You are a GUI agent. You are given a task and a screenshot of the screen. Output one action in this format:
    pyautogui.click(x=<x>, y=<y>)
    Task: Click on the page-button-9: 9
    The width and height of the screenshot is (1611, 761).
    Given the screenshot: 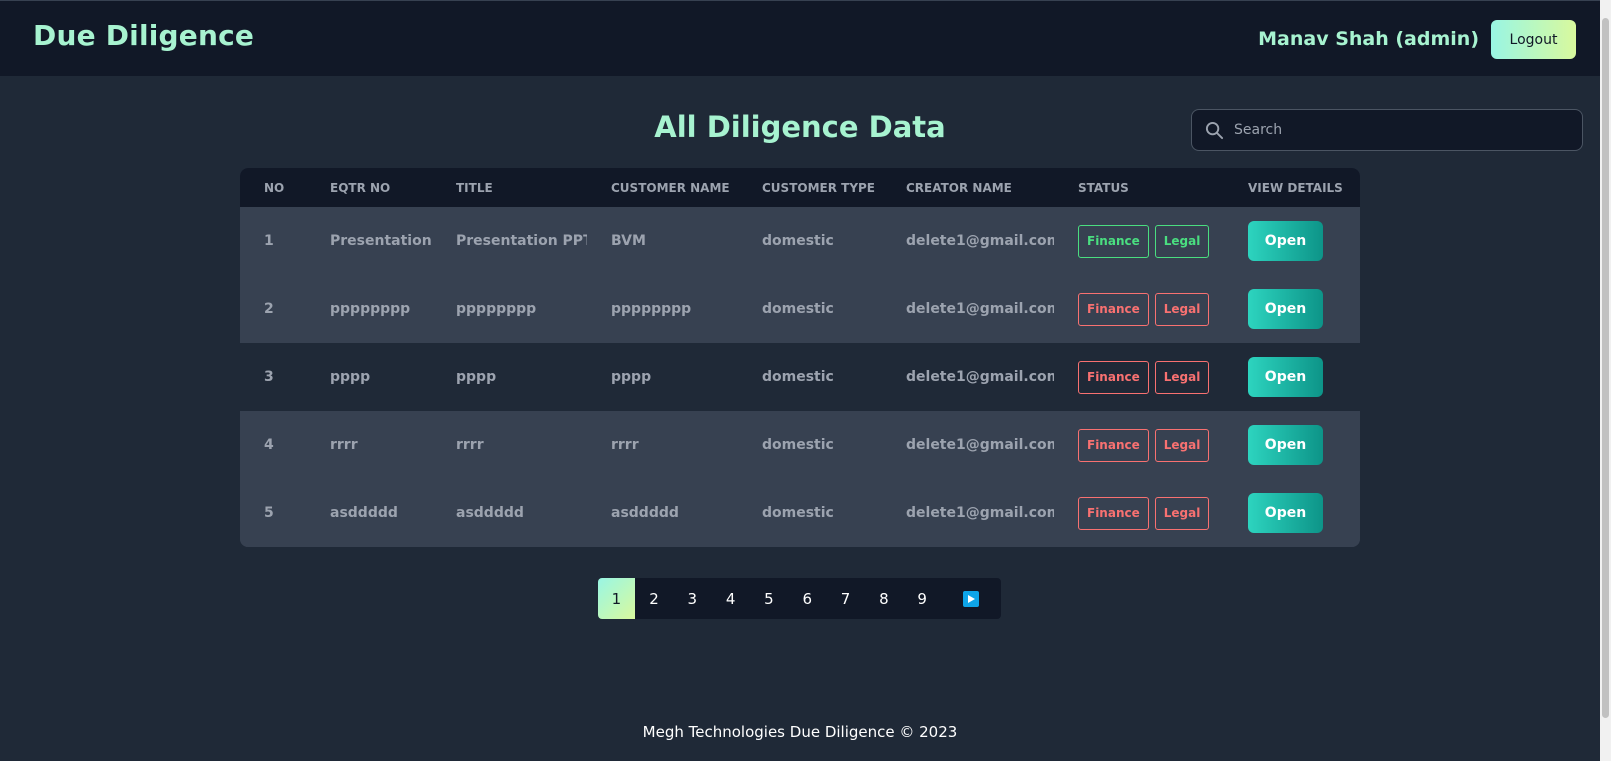 What is the action you would take?
    pyautogui.click(x=922, y=598)
    